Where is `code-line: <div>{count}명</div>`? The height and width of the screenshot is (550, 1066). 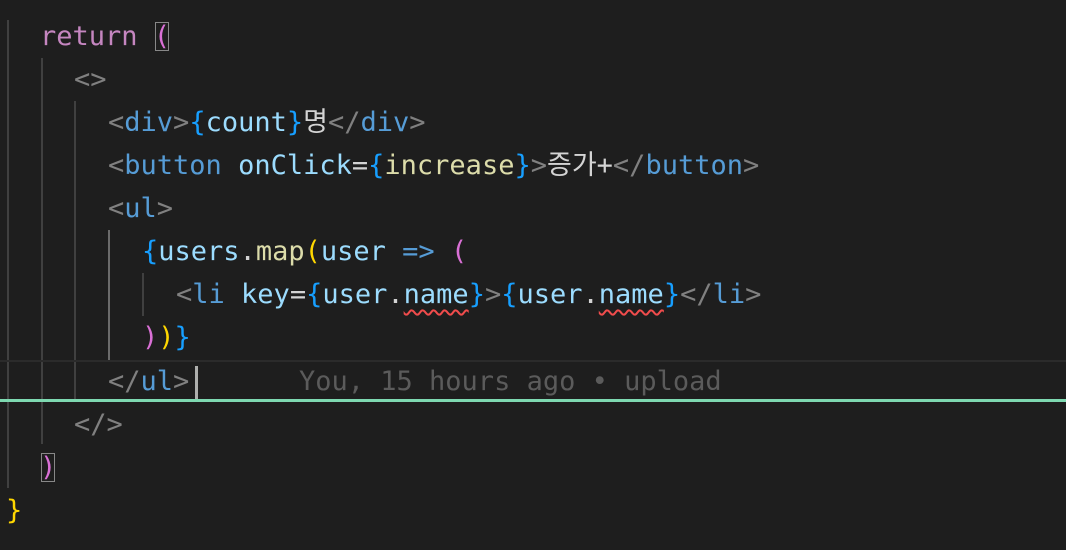 code-line: <div>{count}명</div> is located at coordinates (533, 122).